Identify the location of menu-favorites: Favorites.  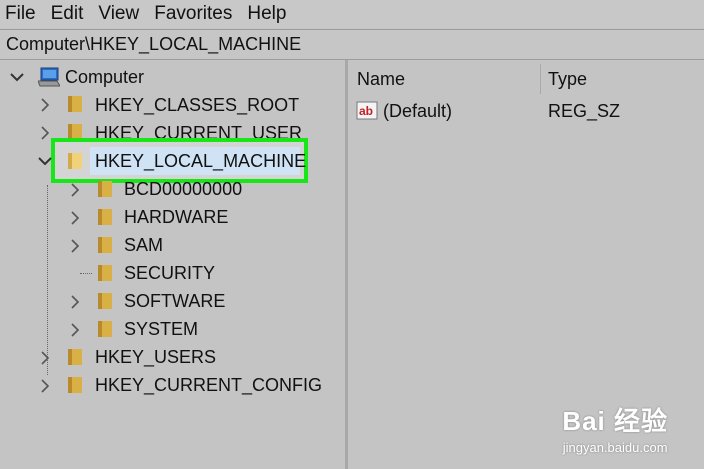
(193, 14).